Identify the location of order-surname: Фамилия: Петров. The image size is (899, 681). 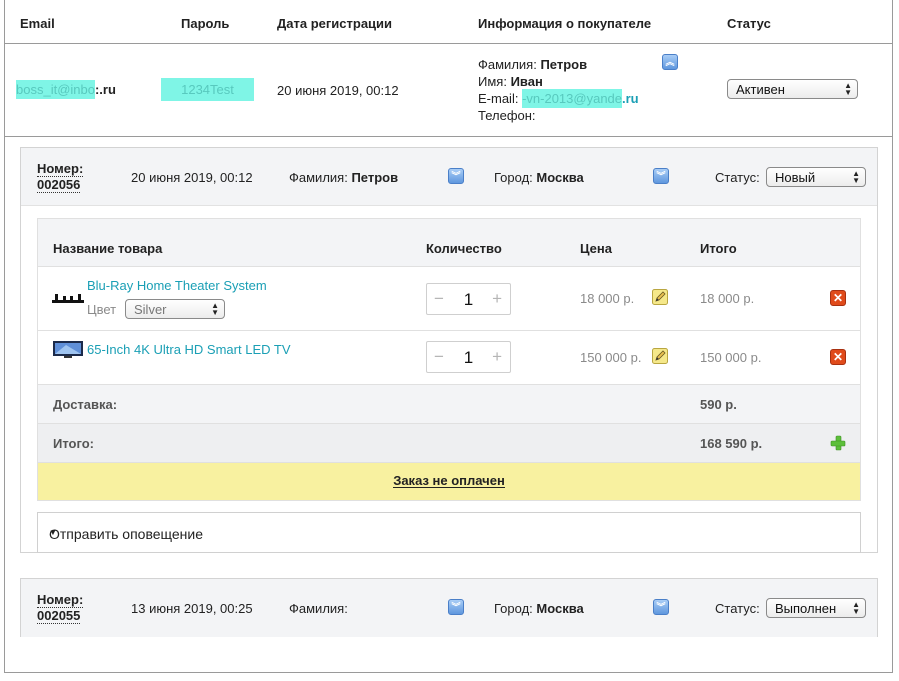
(344, 177).